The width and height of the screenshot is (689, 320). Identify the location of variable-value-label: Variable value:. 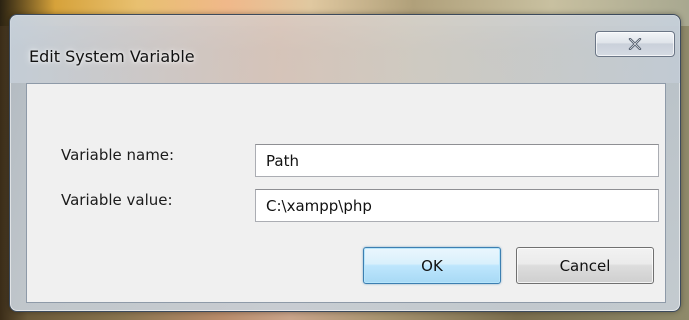
(117, 200).